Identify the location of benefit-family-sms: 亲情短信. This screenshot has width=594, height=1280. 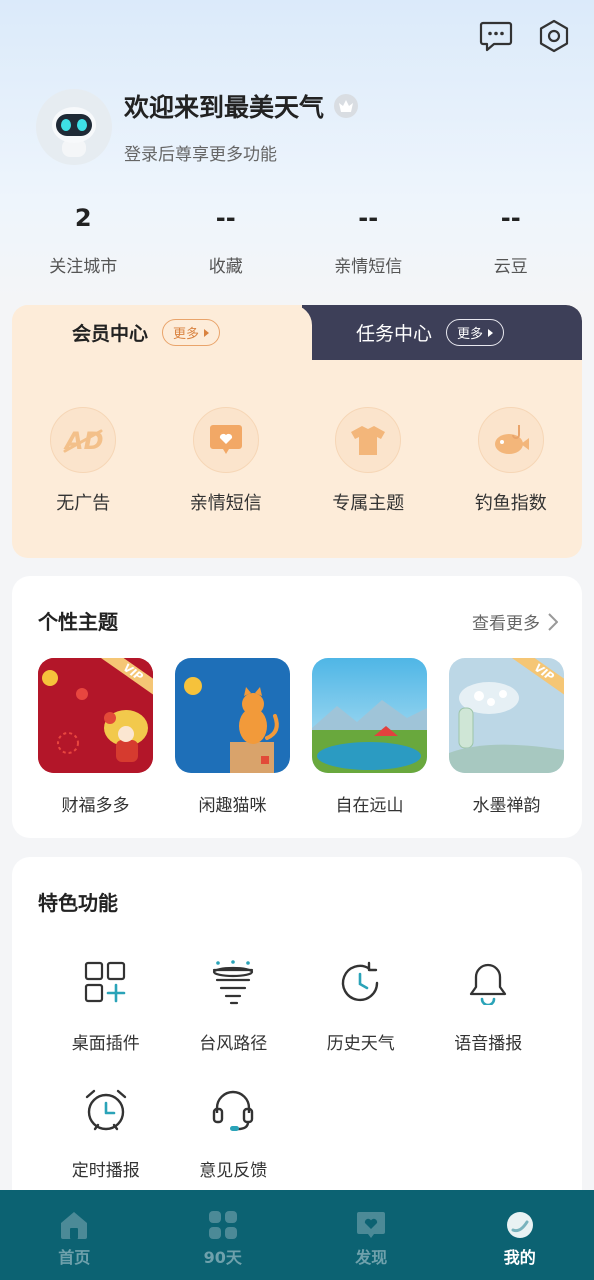
(226, 461).